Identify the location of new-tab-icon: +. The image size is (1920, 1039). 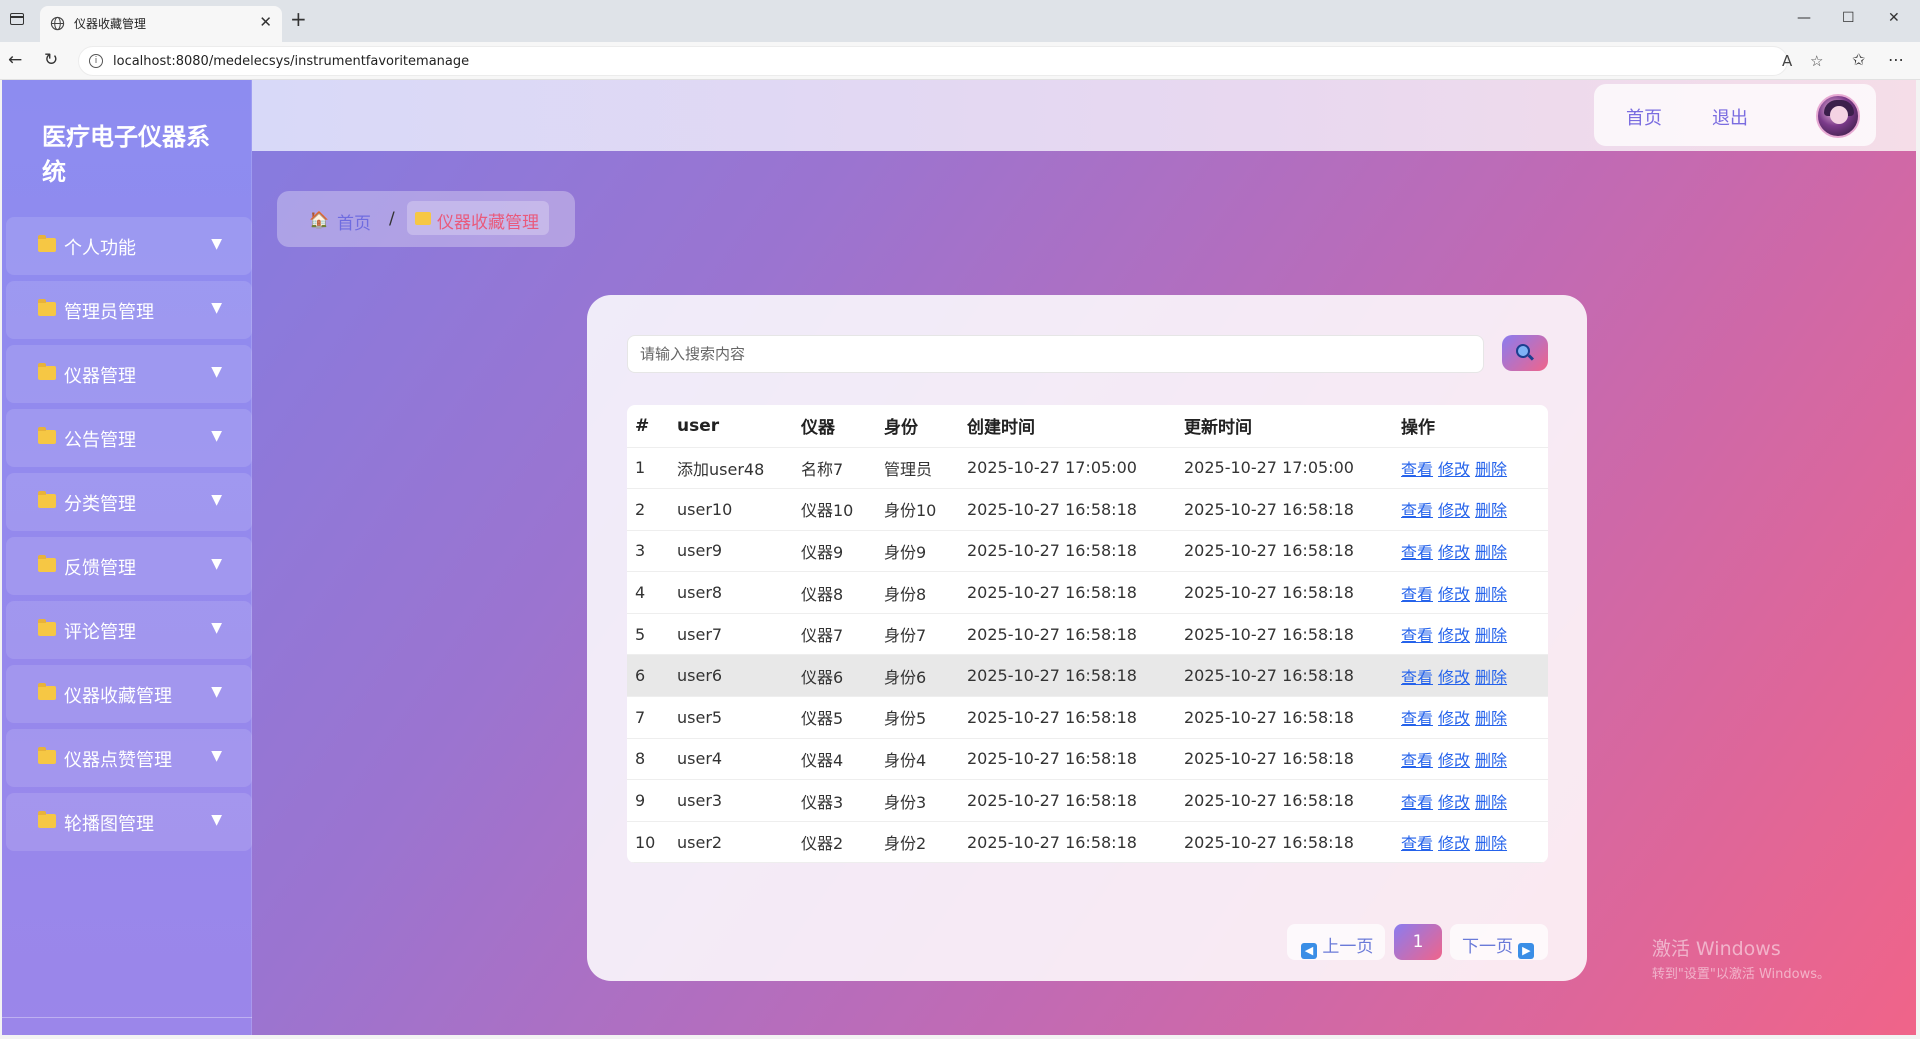
(298, 19).